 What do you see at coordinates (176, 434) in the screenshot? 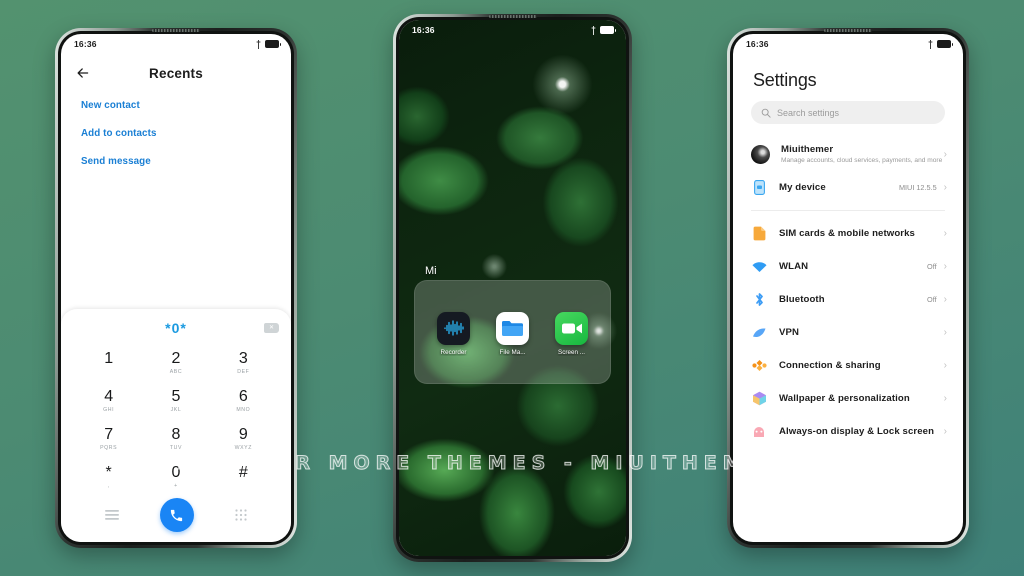
I see `key-digit: 8` at bounding box center [176, 434].